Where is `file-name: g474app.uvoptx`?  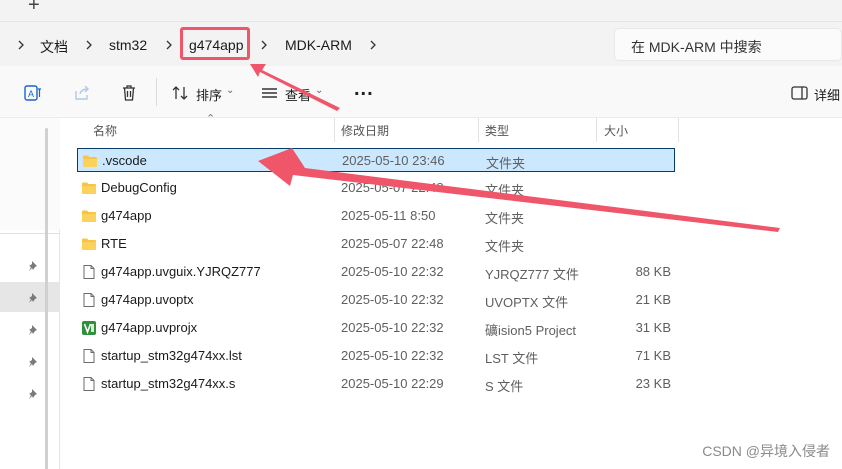
file-name: g474app.uvoptx is located at coordinates (147, 299).